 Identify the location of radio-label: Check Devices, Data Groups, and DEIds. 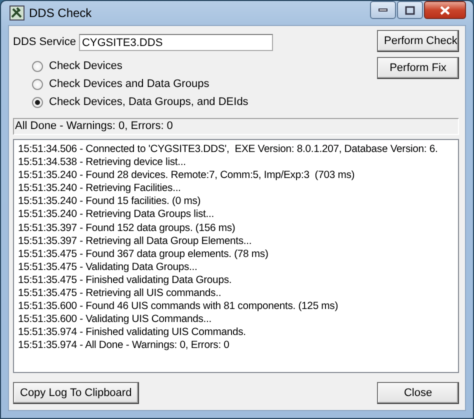
(148, 102).